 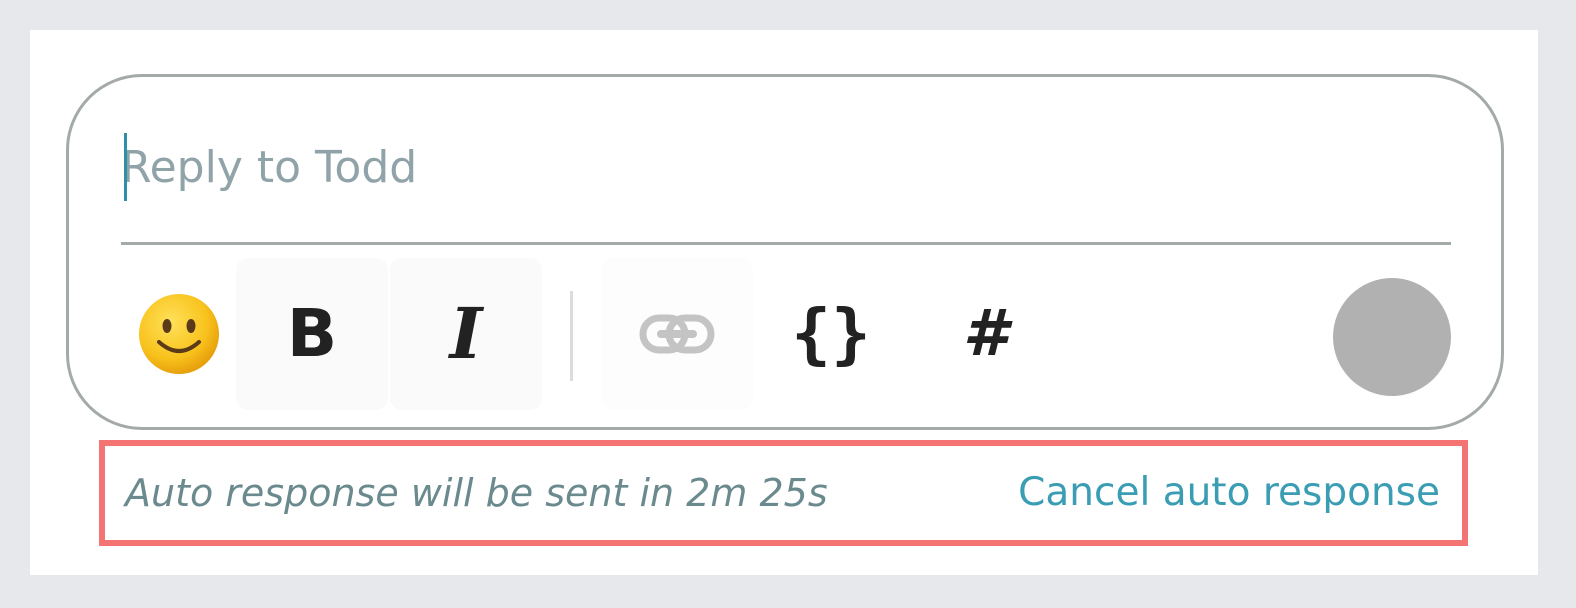 I want to click on bold-icon: B, so click(x=312, y=333).